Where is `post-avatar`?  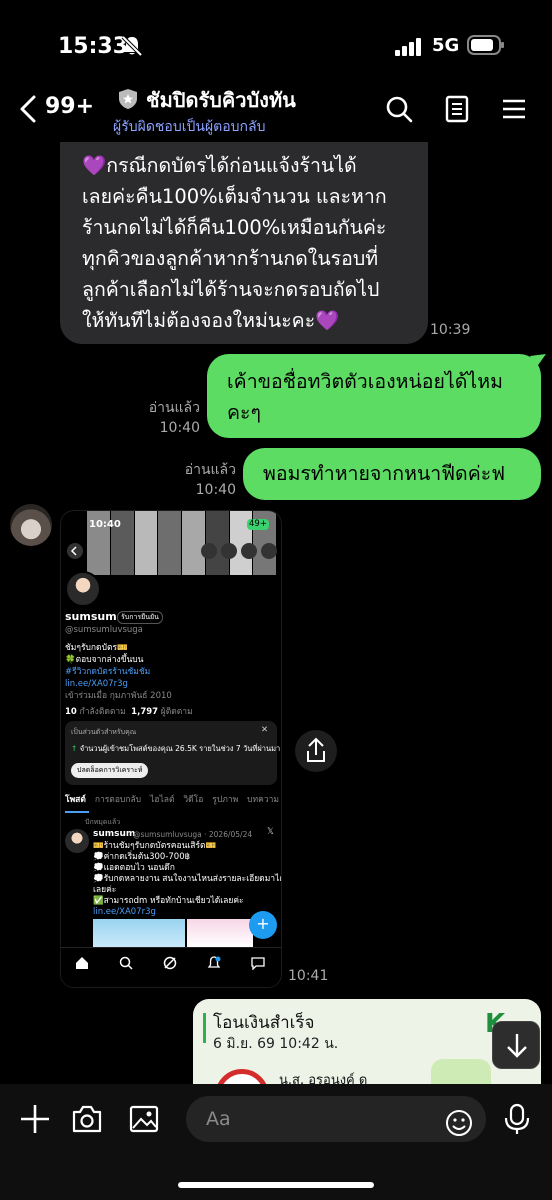
post-avatar is located at coordinates (77, 841).